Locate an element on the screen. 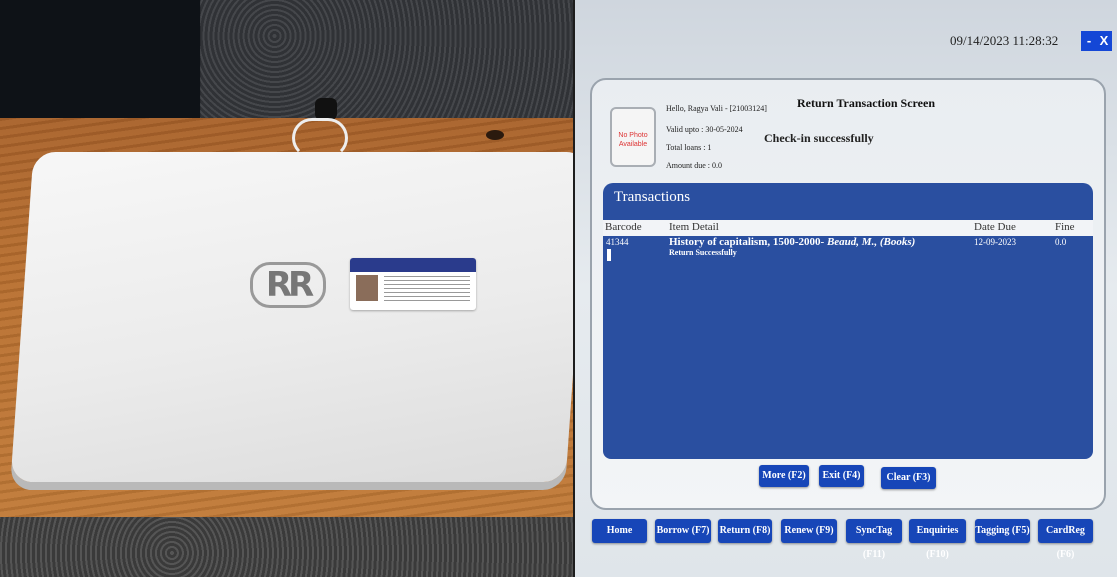  nav-synctag-button: SyncTag (F11) is located at coordinates (874, 539).